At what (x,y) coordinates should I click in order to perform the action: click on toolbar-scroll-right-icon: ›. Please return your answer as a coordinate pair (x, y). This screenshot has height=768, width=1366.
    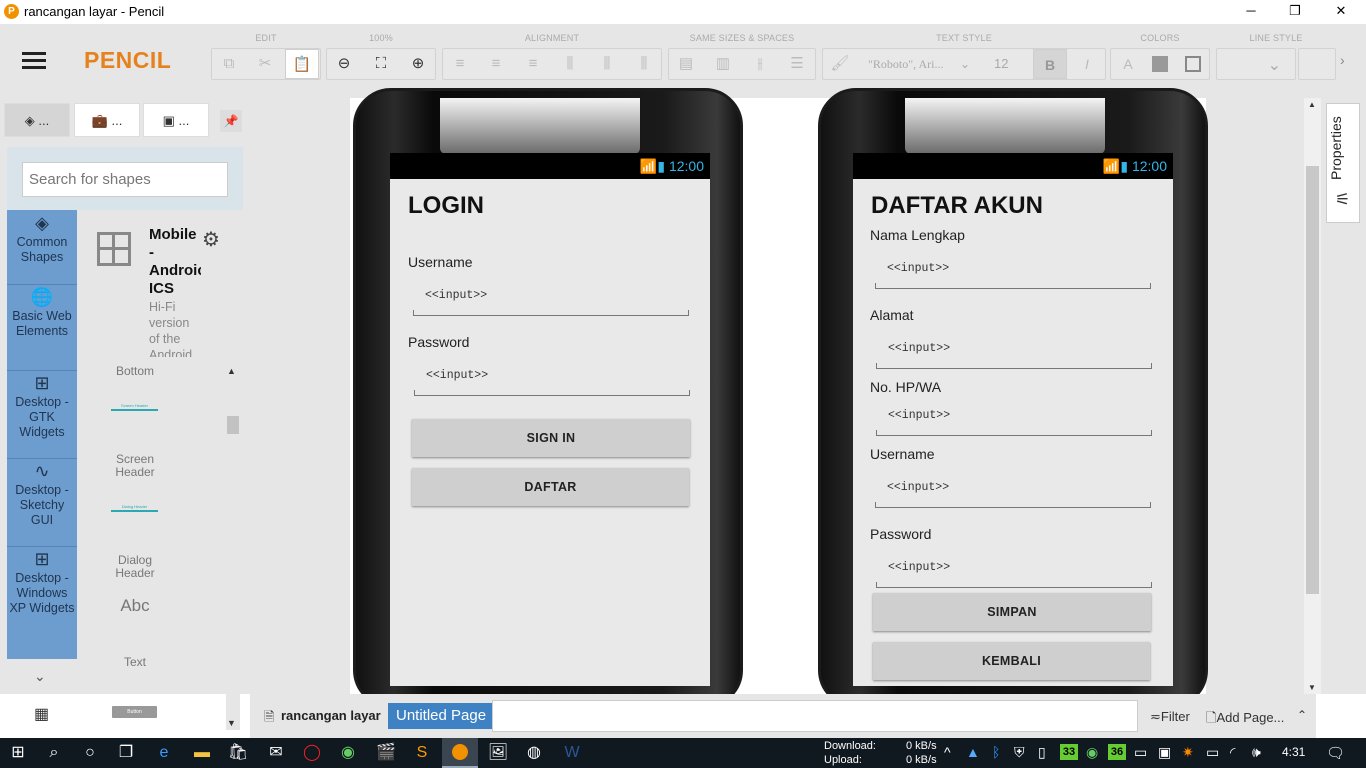
    Looking at the image, I should click on (1342, 60).